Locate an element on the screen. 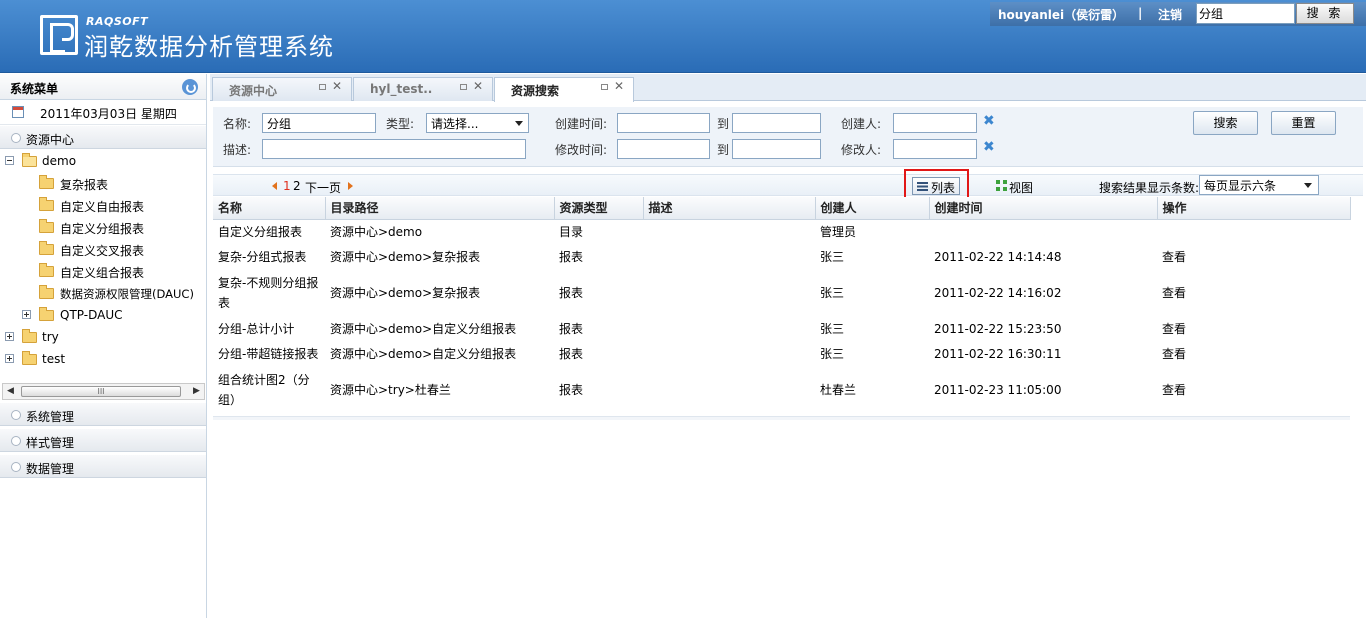 The width and height of the screenshot is (1366, 618). column-header: 描述 is located at coordinates (729, 208).